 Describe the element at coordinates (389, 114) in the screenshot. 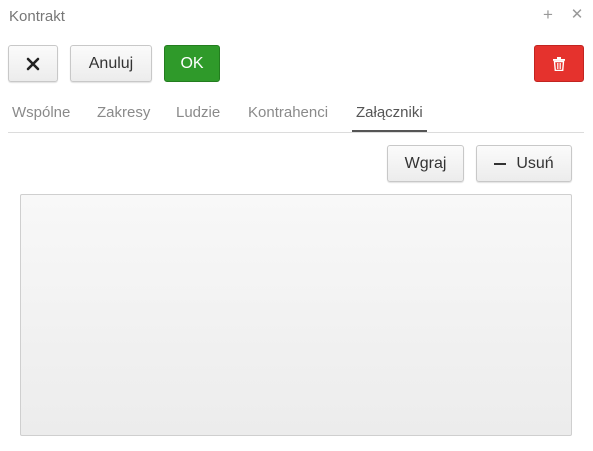

I see `tab-zalaczniki: Załączniki` at that location.